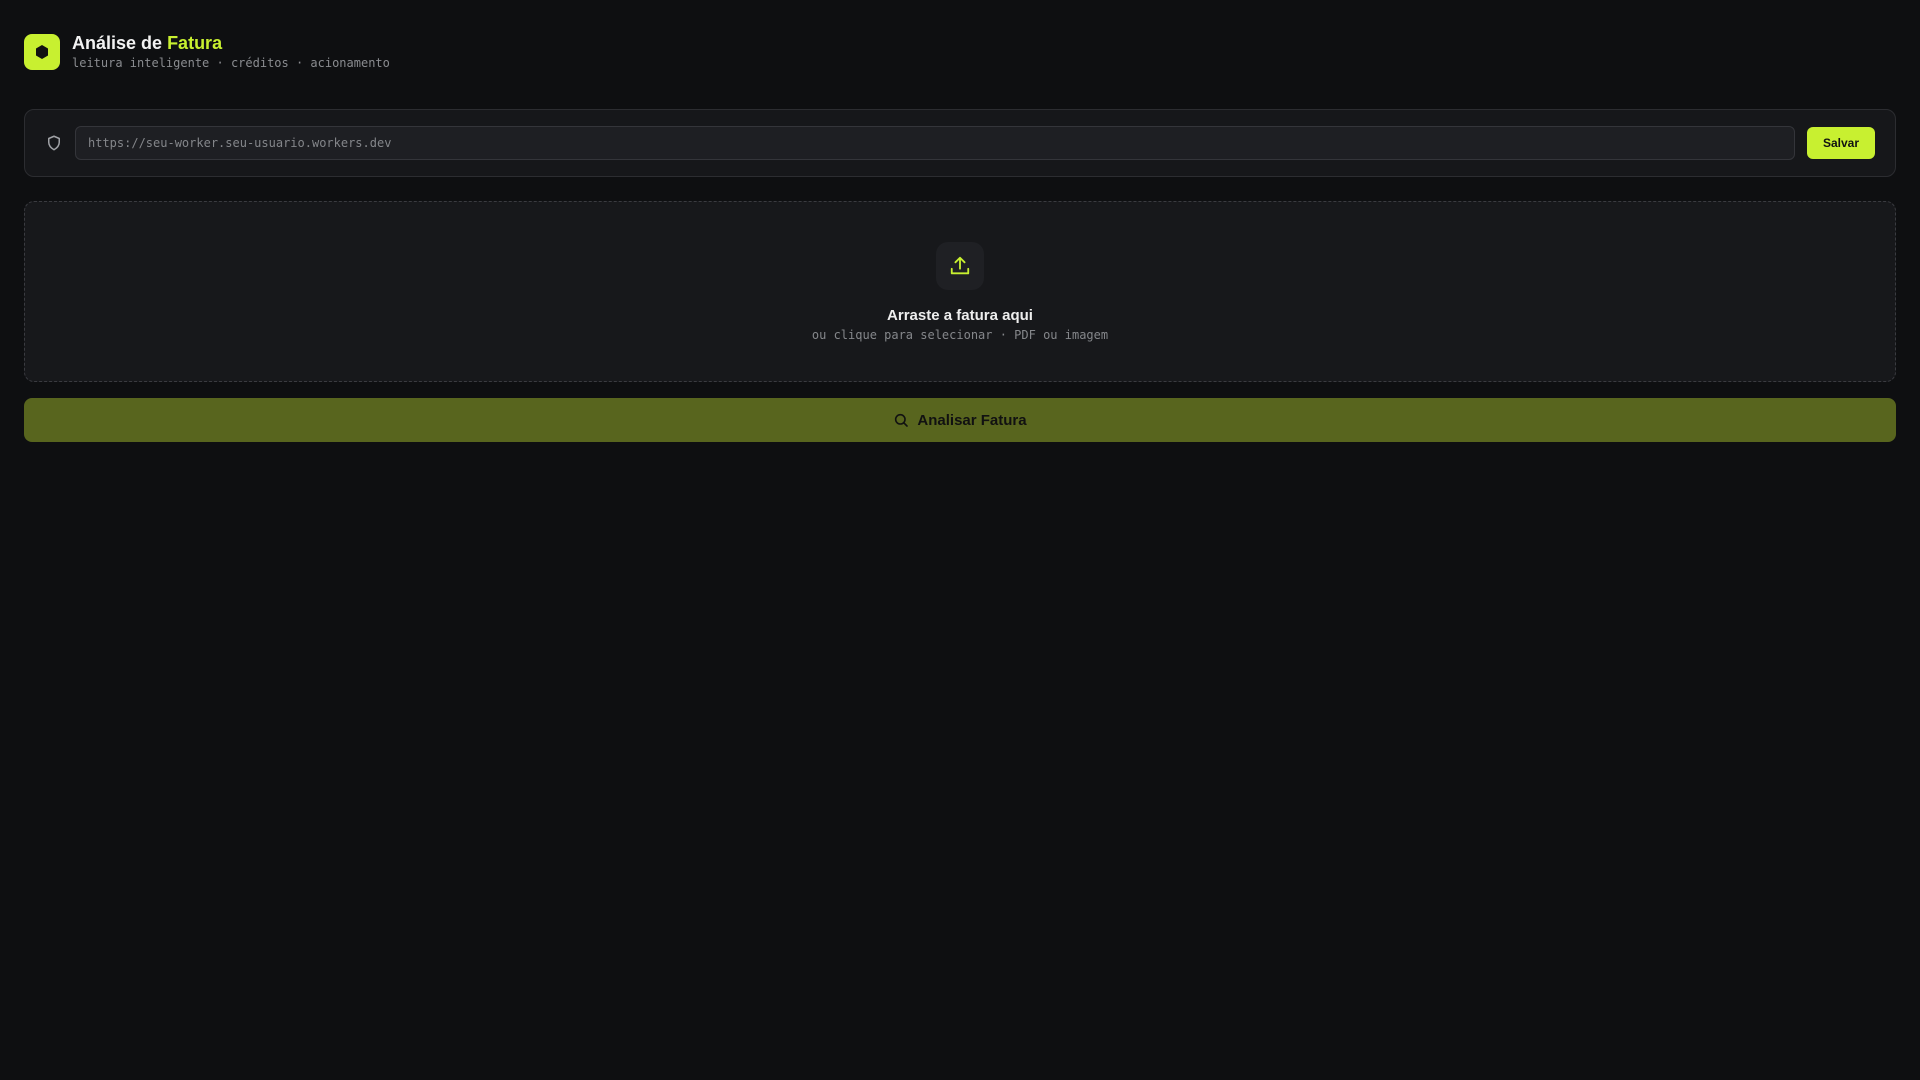  I want to click on worker-url-input, so click(935, 143).